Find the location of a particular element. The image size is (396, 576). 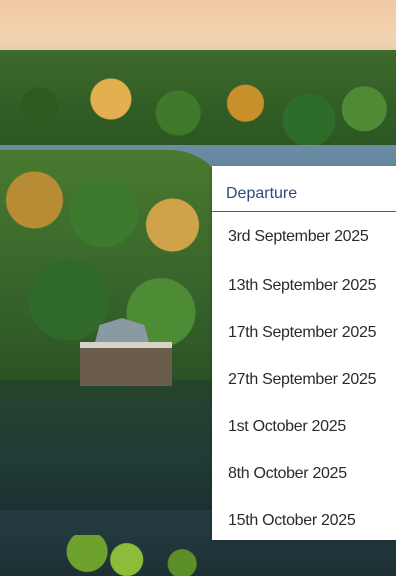

departure-option: 3rd September 2025 is located at coordinates (304, 237).